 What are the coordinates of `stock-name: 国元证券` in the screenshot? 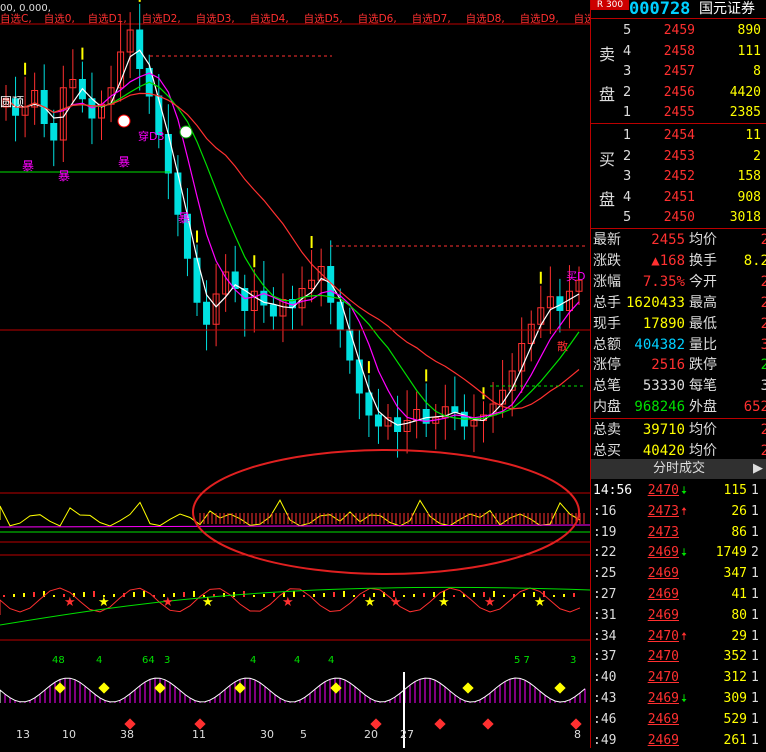 It's located at (727, 9).